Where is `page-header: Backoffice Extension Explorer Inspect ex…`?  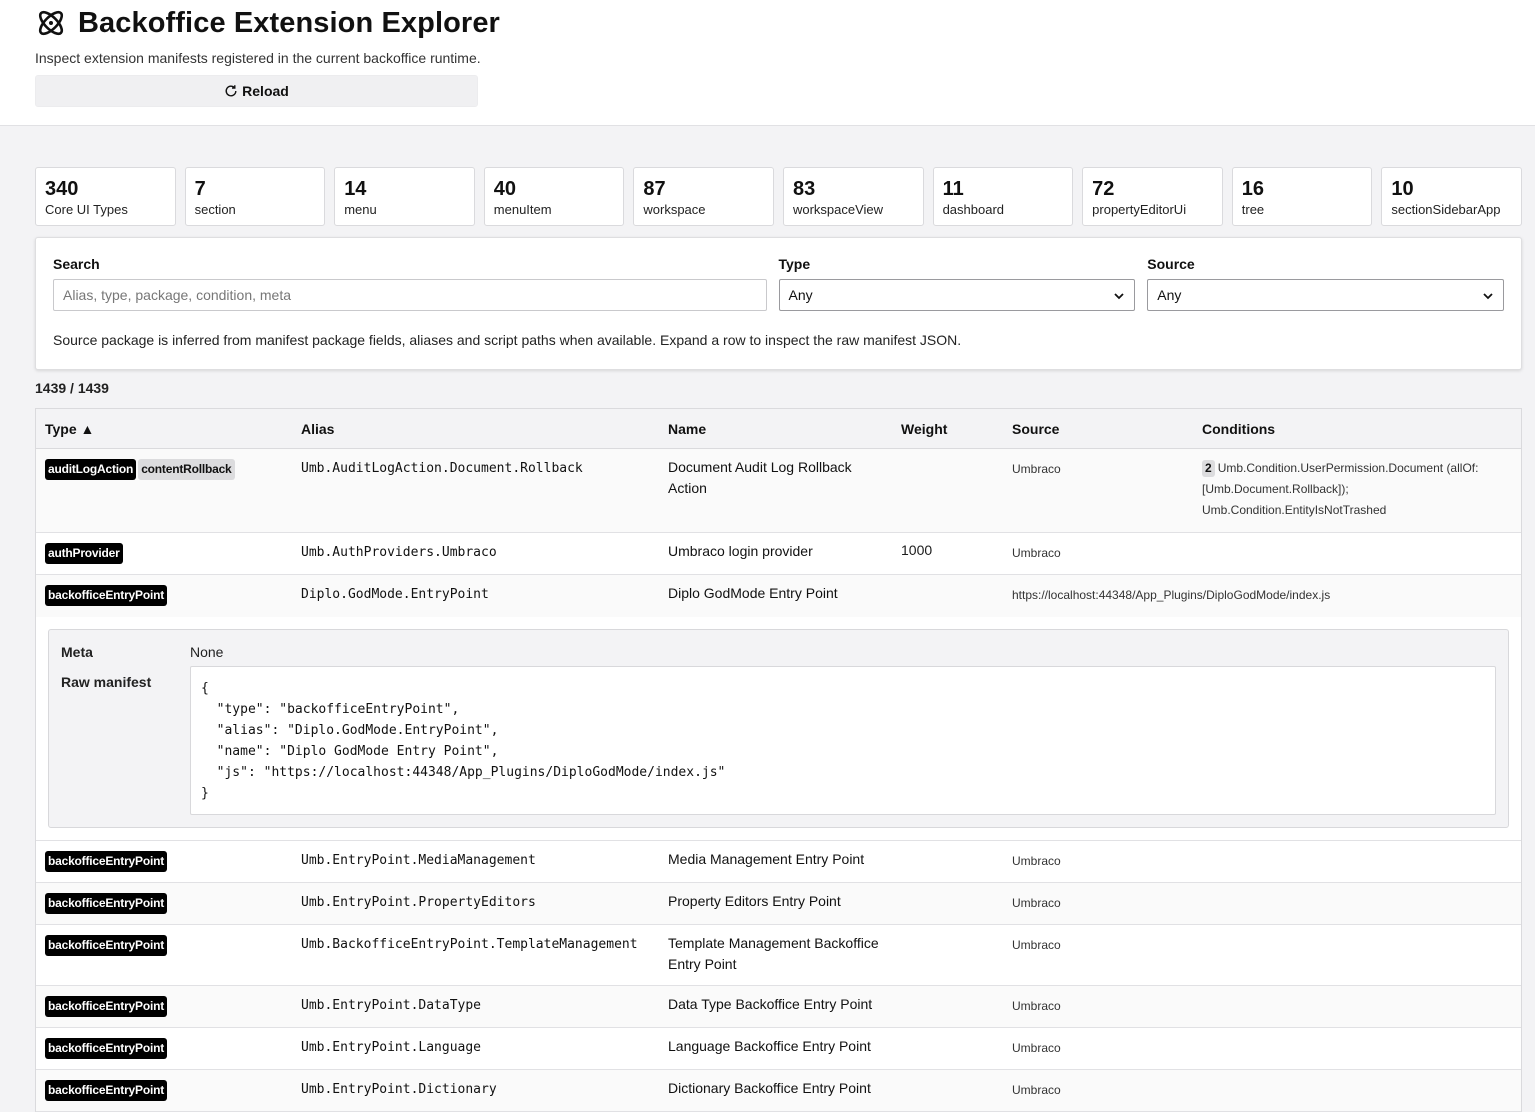 page-header: Backoffice Extension Explorer Inspect ex… is located at coordinates (767, 63).